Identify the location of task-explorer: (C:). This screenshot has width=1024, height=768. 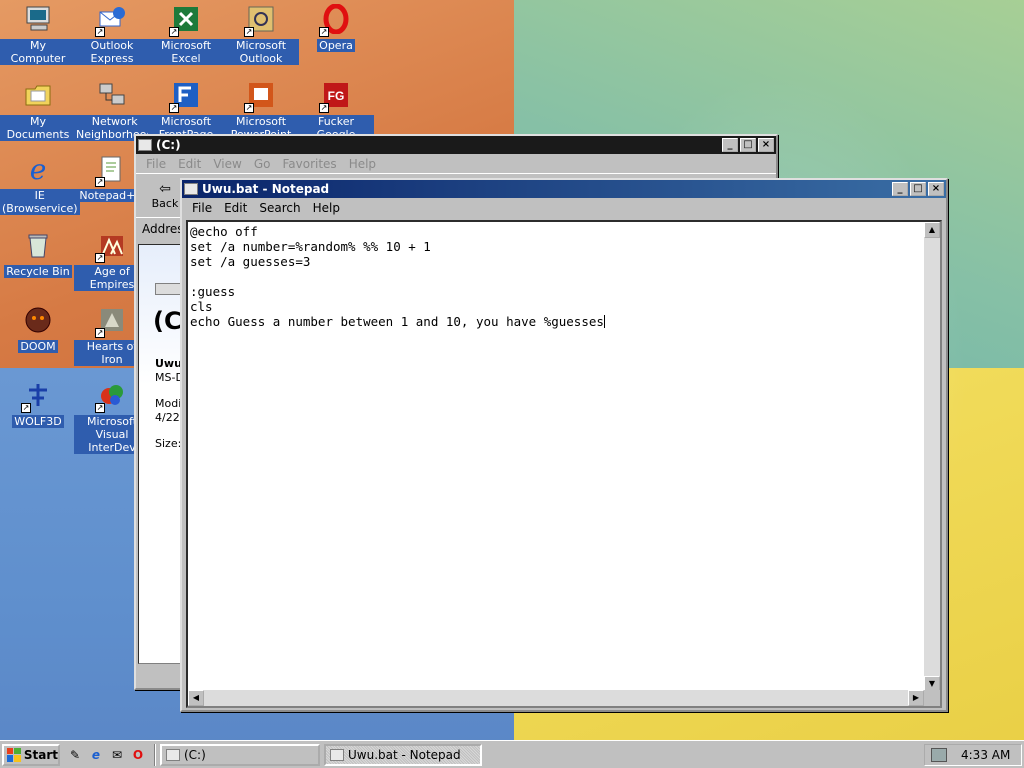
(240, 754).